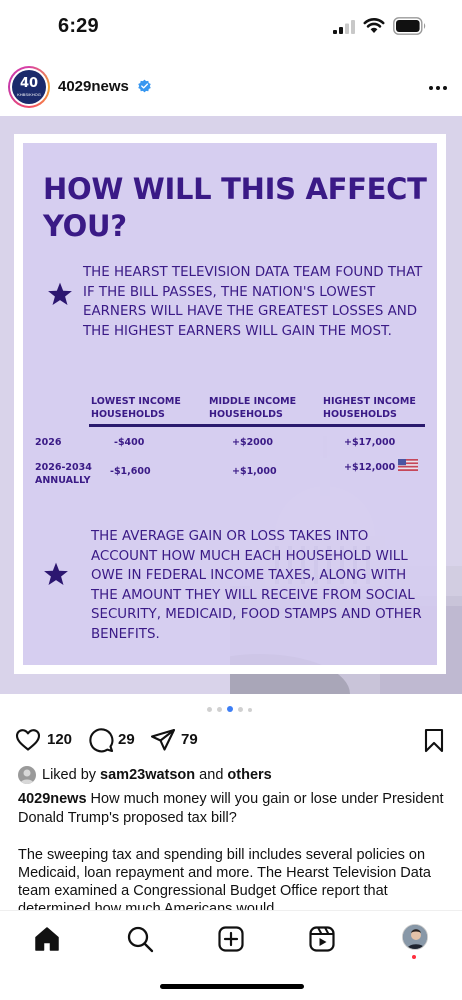 The height and width of the screenshot is (1000, 462). I want to click on status-time: 6:29, so click(78, 26).